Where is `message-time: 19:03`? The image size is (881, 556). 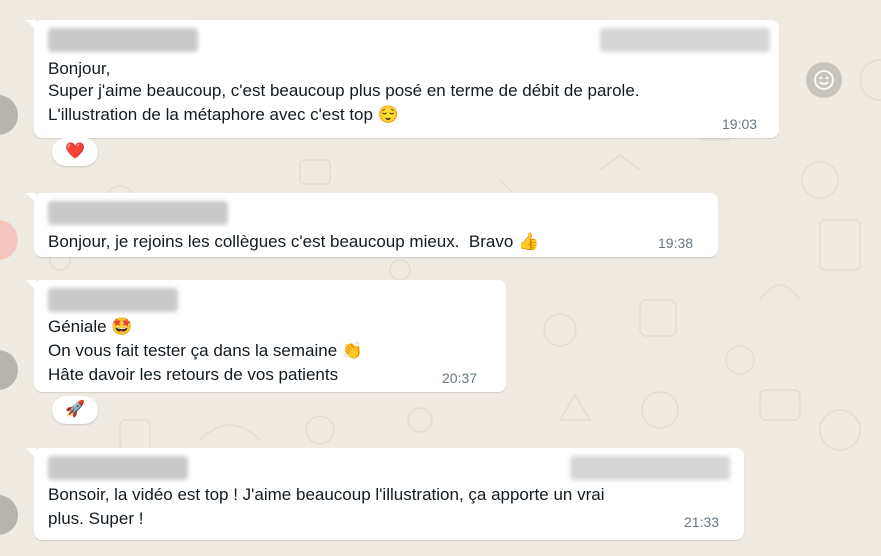 message-time: 19:03 is located at coordinates (740, 124).